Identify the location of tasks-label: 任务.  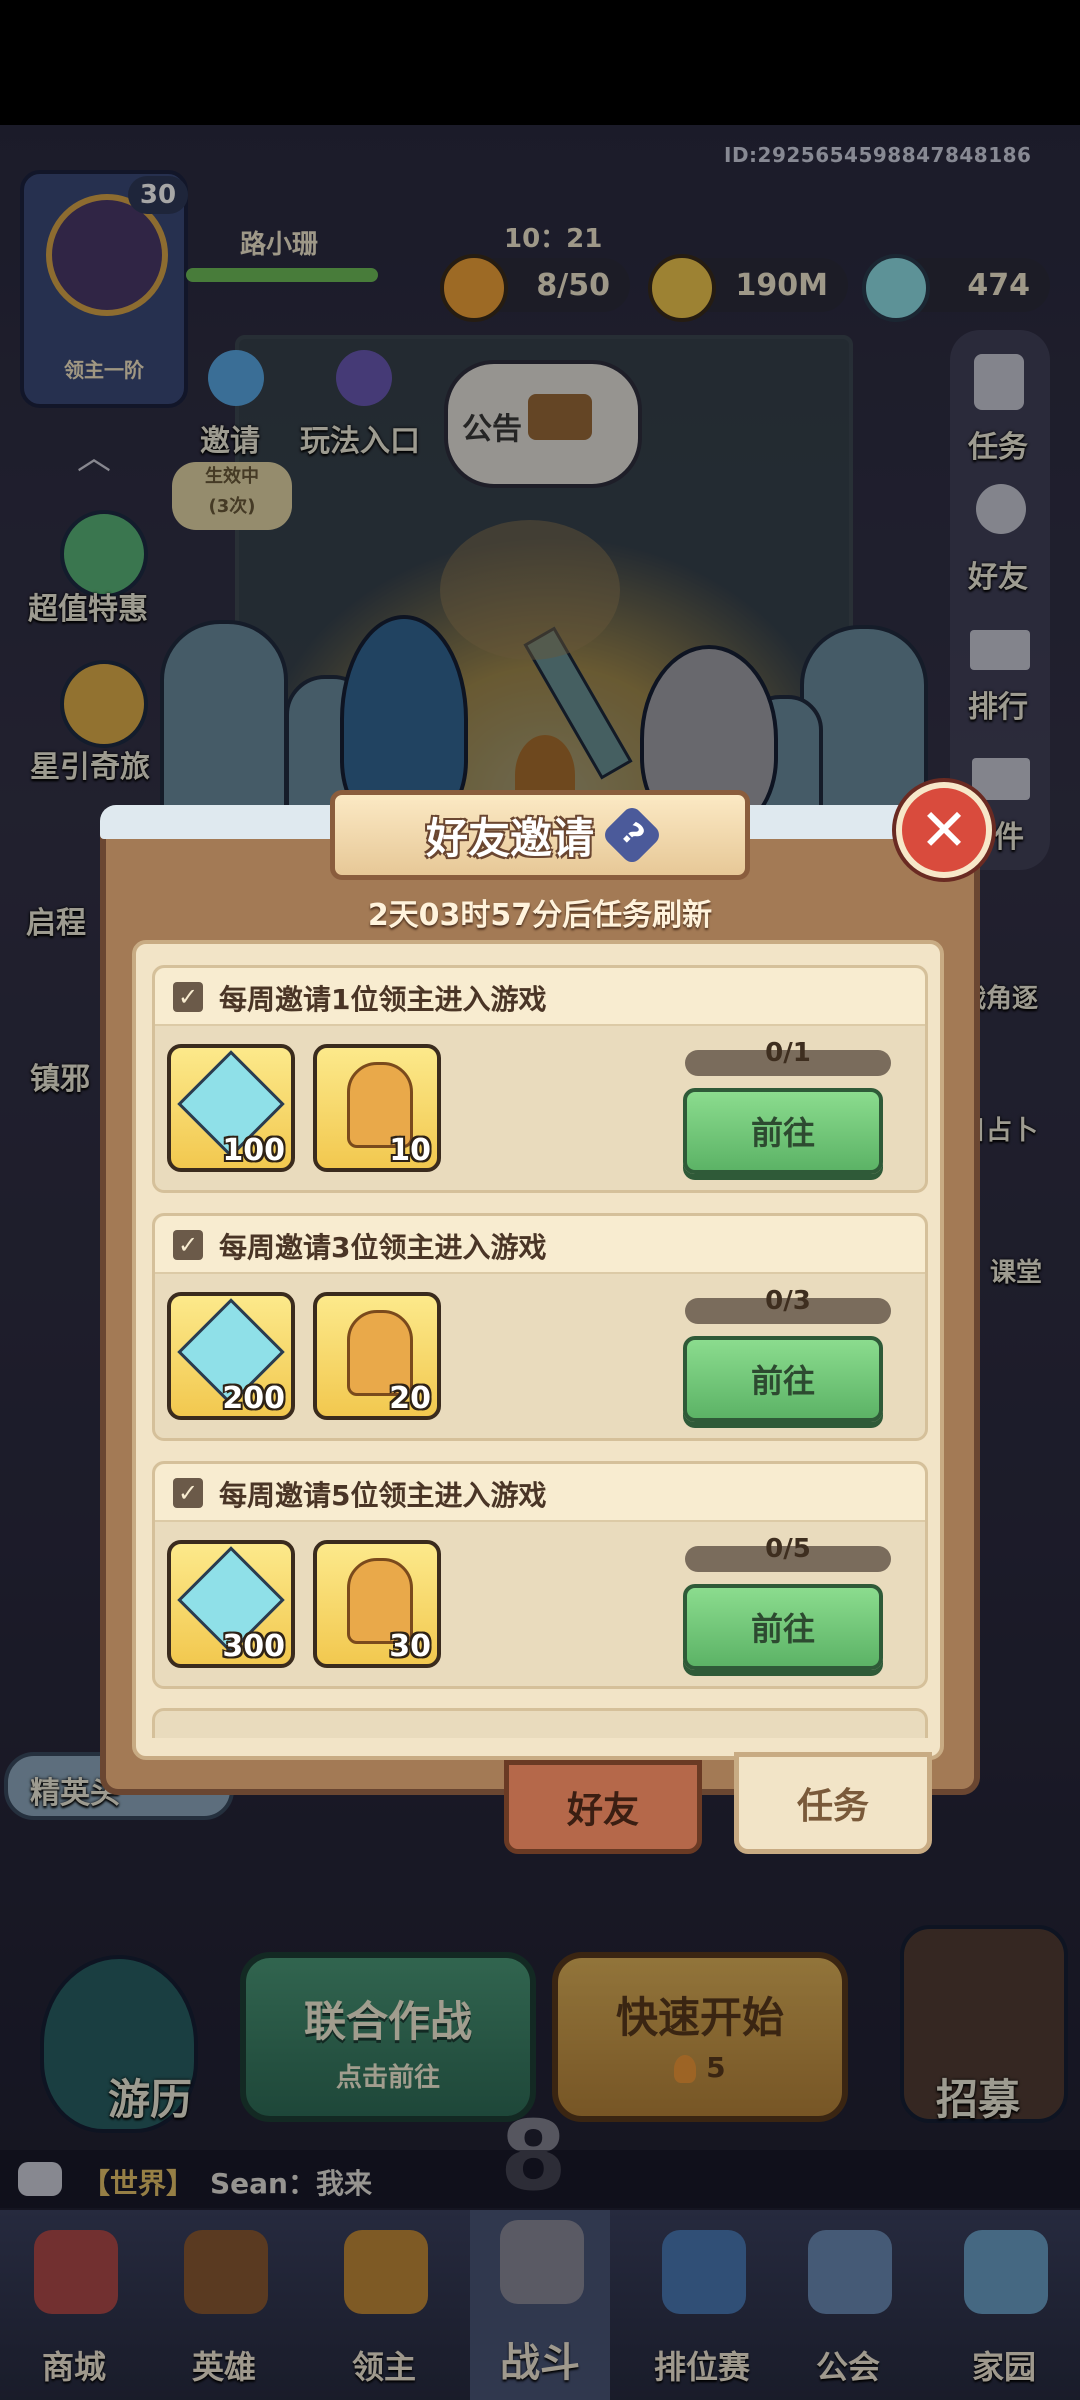
(998, 447).